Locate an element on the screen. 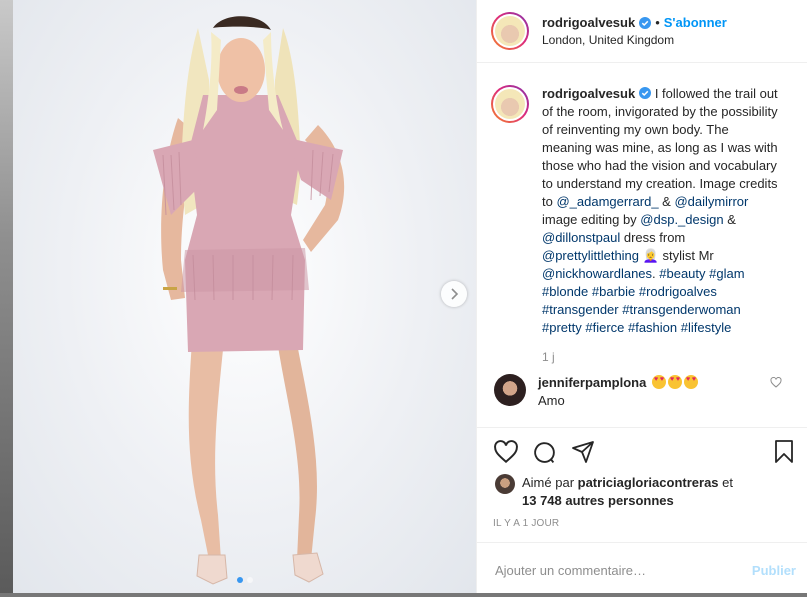 The width and height of the screenshot is (807, 597). hashtag-links: #blonde #barbie #rodrigoalves is located at coordinates (629, 291).